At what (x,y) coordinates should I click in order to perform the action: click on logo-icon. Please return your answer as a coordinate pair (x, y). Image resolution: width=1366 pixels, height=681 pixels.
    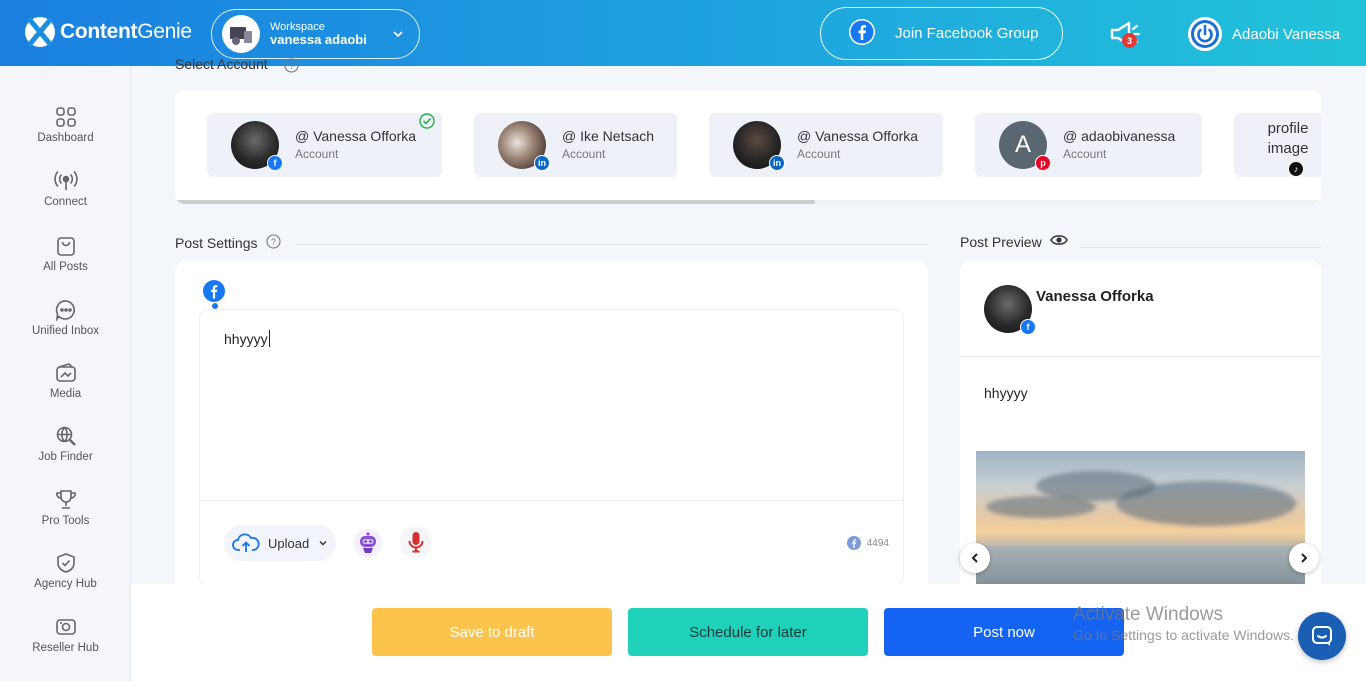
    Looking at the image, I should click on (40, 32).